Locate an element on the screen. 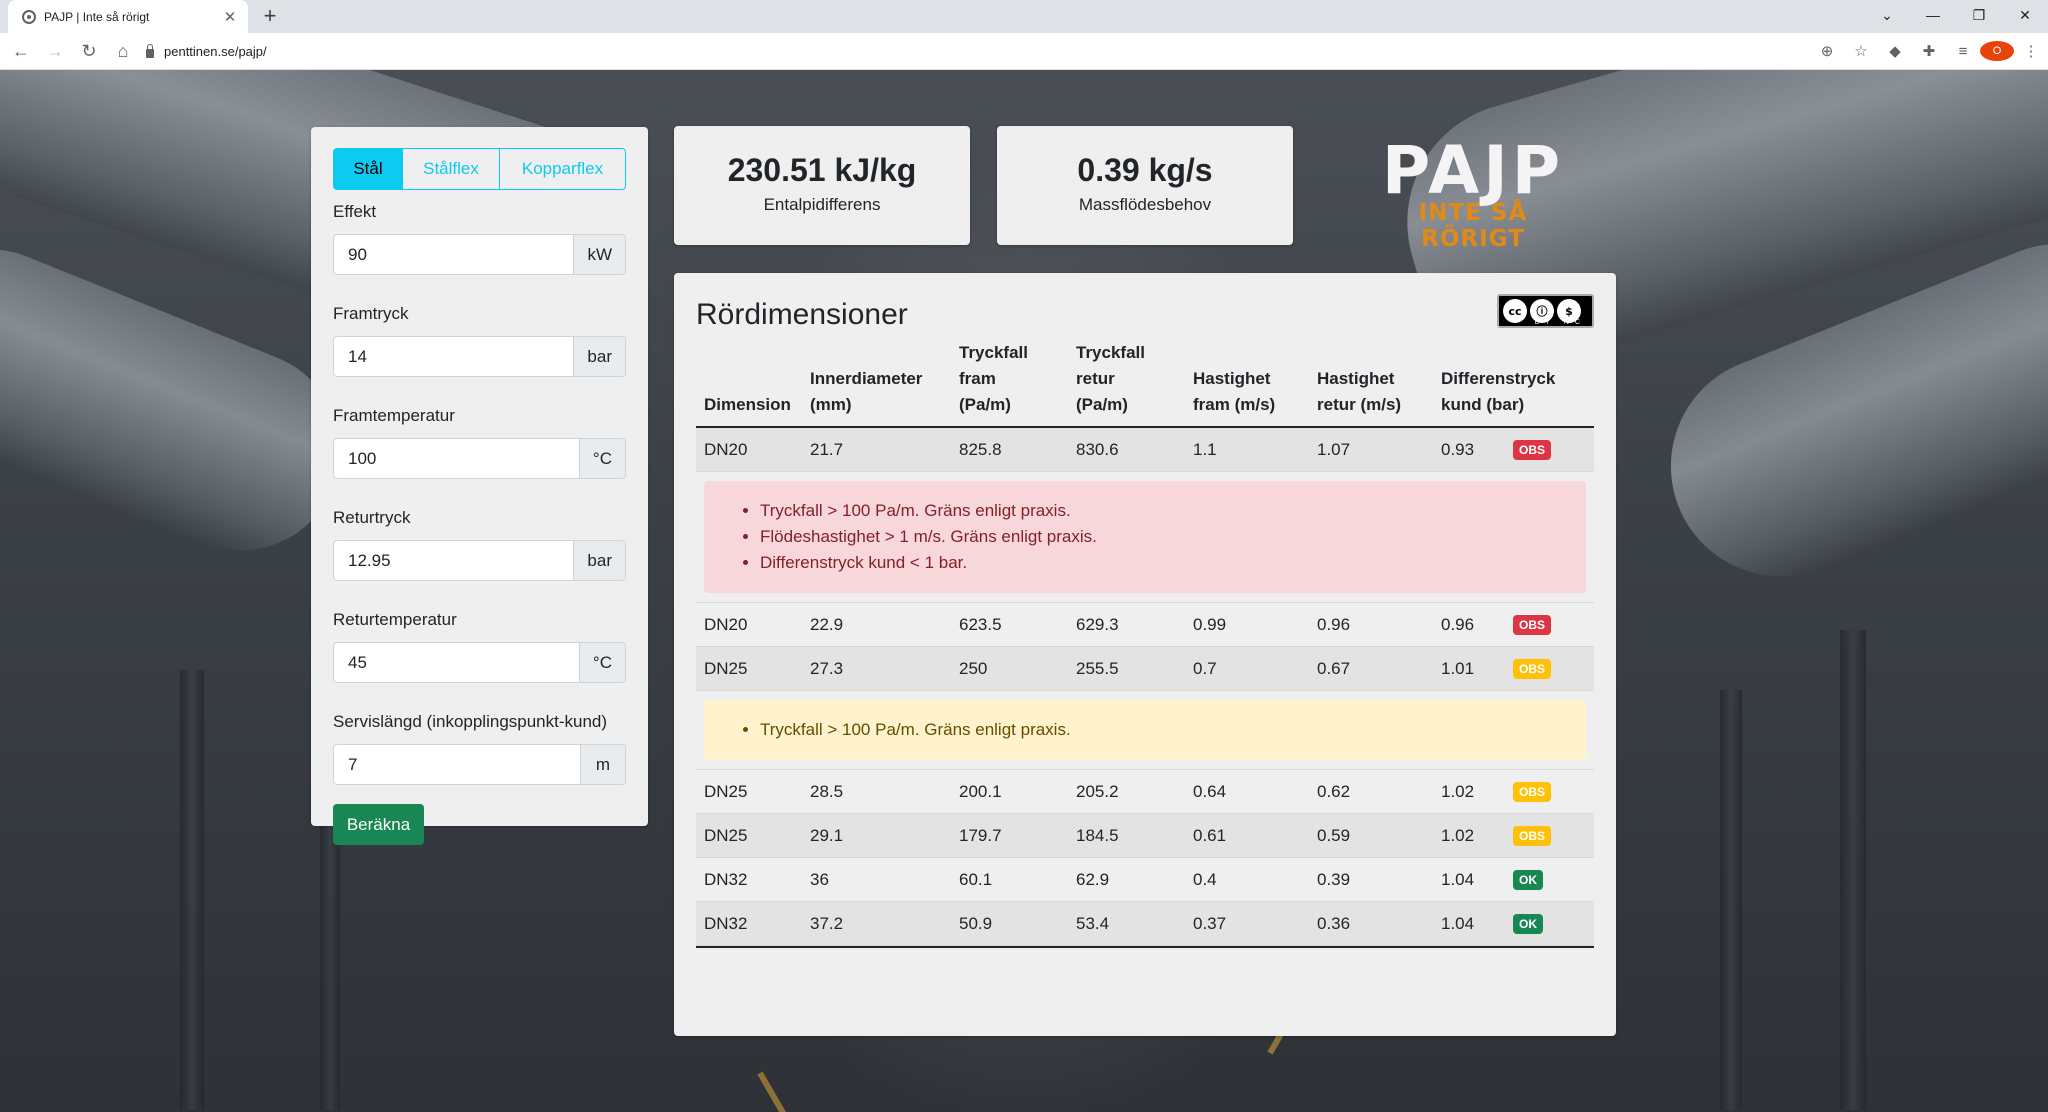  cell-v_f: 0.64 is located at coordinates (1210, 791).